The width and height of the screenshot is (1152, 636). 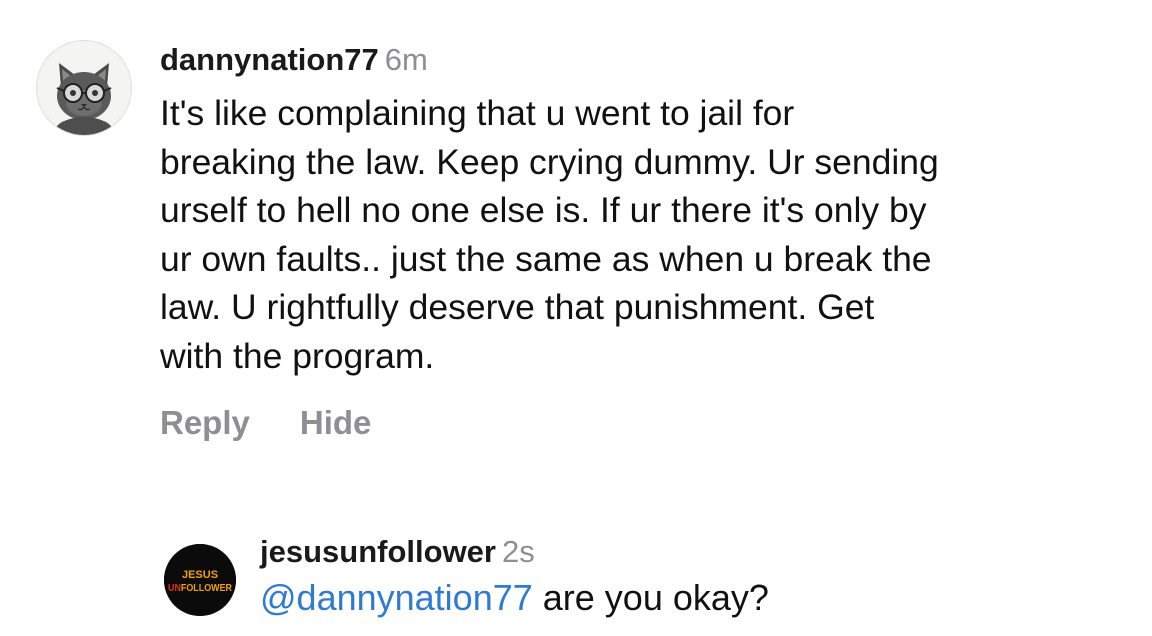 I want to click on svg-text: JESUS, so click(x=200, y=575).